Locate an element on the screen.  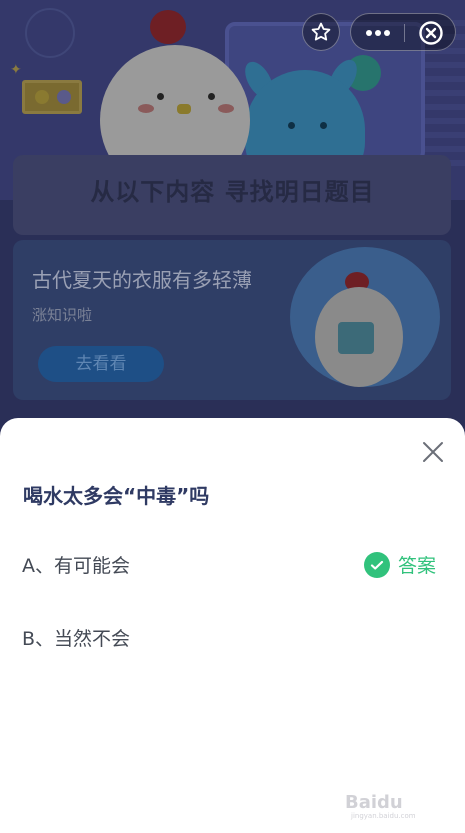
alien-eye-left is located at coordinates (291, 125).